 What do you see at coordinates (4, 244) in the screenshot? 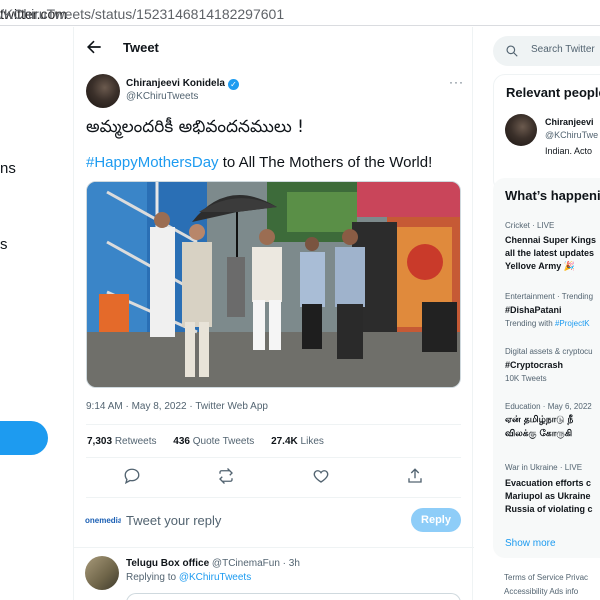
I see `nav-item-fragment: s` at bounding box center [4, 244].